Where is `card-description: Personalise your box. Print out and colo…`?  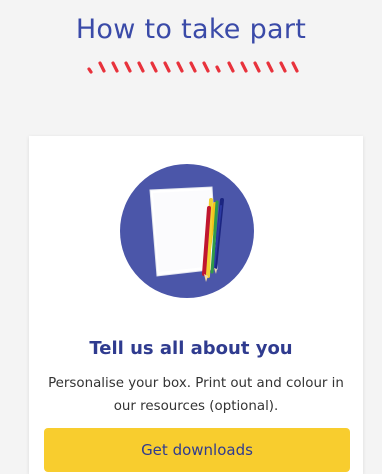 card-description: Personalise your box. Print out and colo… is located at coordinates (196, 395).